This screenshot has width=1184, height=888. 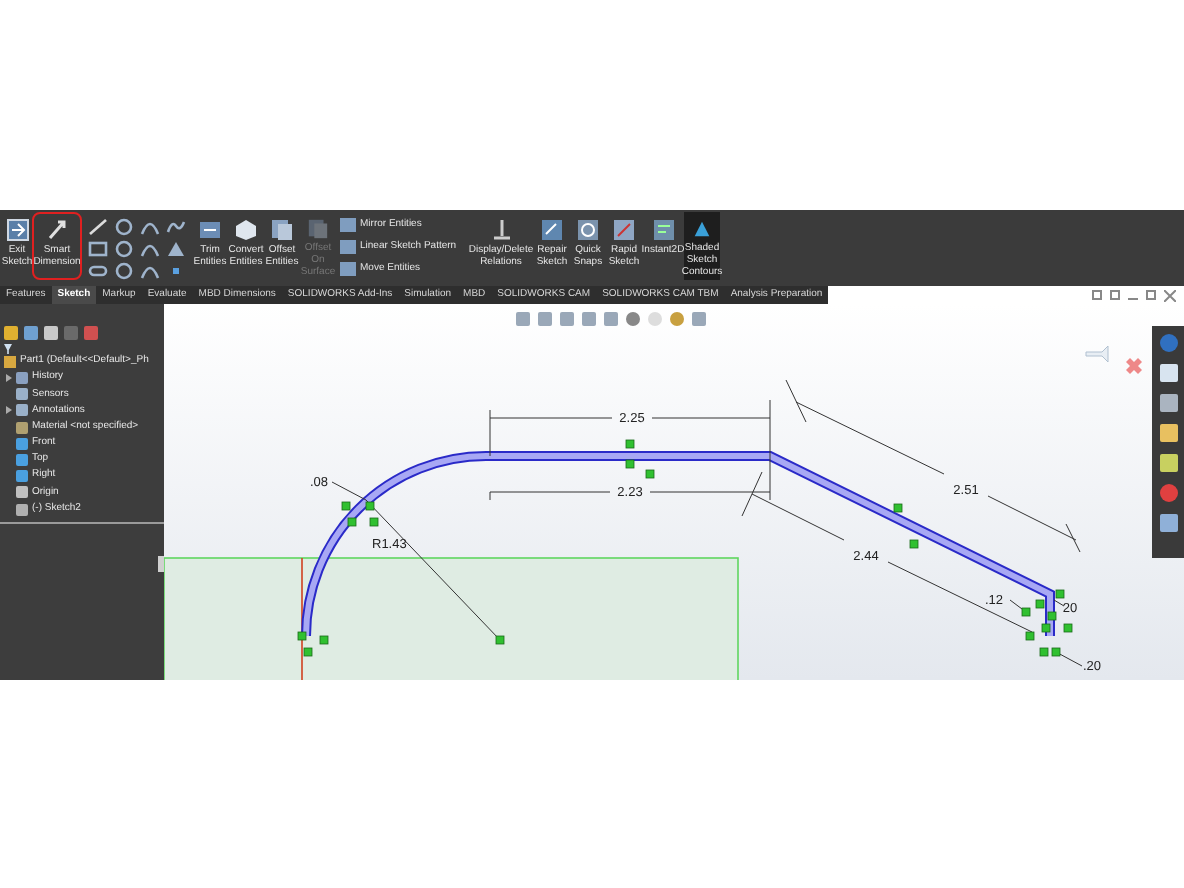 What do you see at coordinates (98, 271) in the screenshot?
I see `slot-tool-icon` at bounding box center [98, 271].